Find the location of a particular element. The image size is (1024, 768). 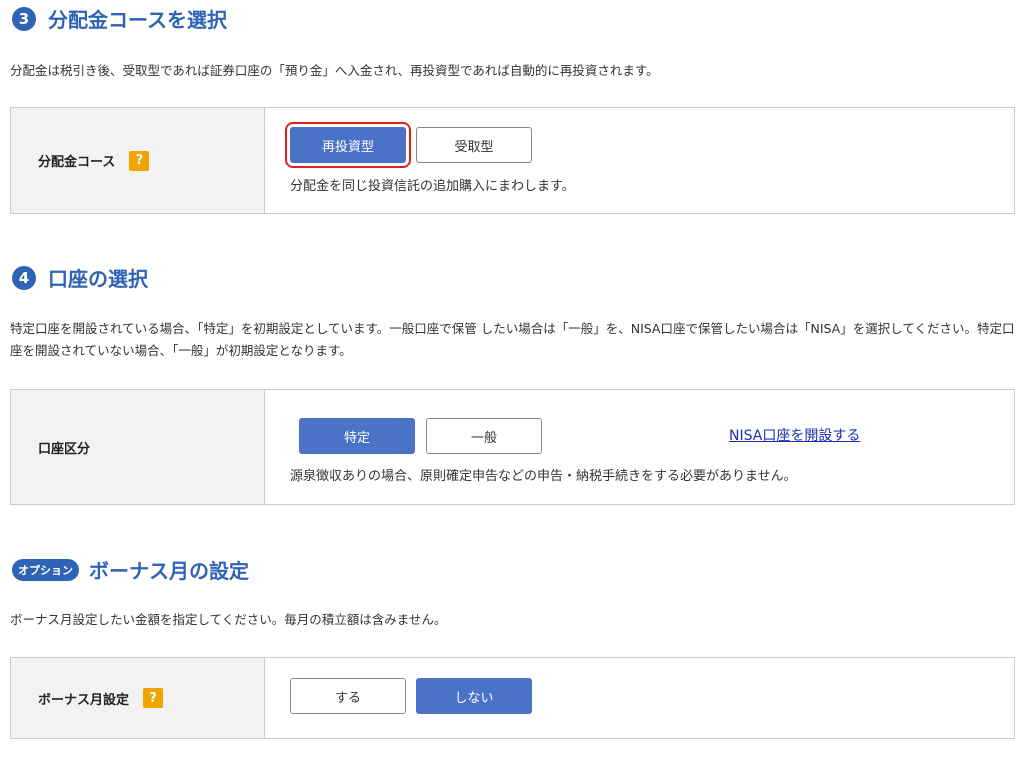

distribution-course-panel: 分配金コース ? 再投資型 受取型 分配金を同じ投資信託の追加購入にまわします。 is located at coordinates (512, 160).